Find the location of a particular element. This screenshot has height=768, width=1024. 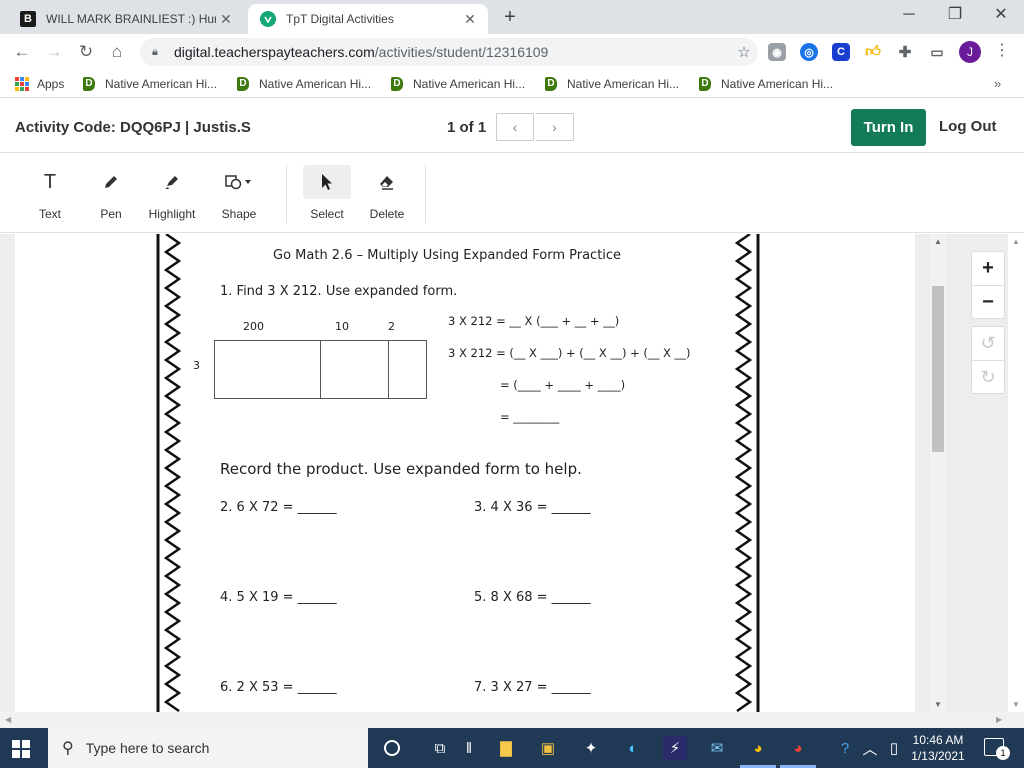

edge-icon: ◐ is located at coordinates (633, 748).